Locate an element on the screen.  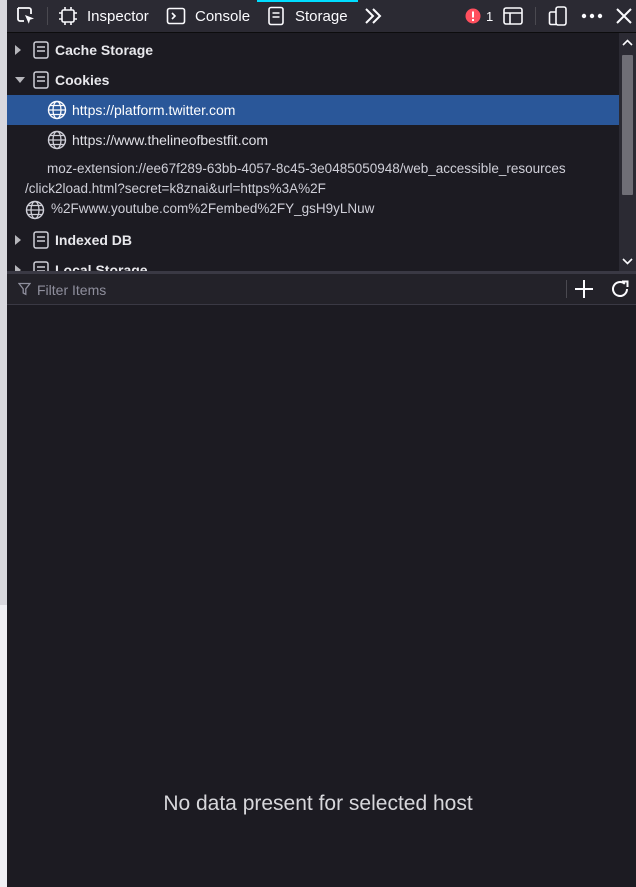
host-line: %2Fwww.youtube.com%2Fembed%2FY_gsH9yLNuw is located at coordinates (213, 208).